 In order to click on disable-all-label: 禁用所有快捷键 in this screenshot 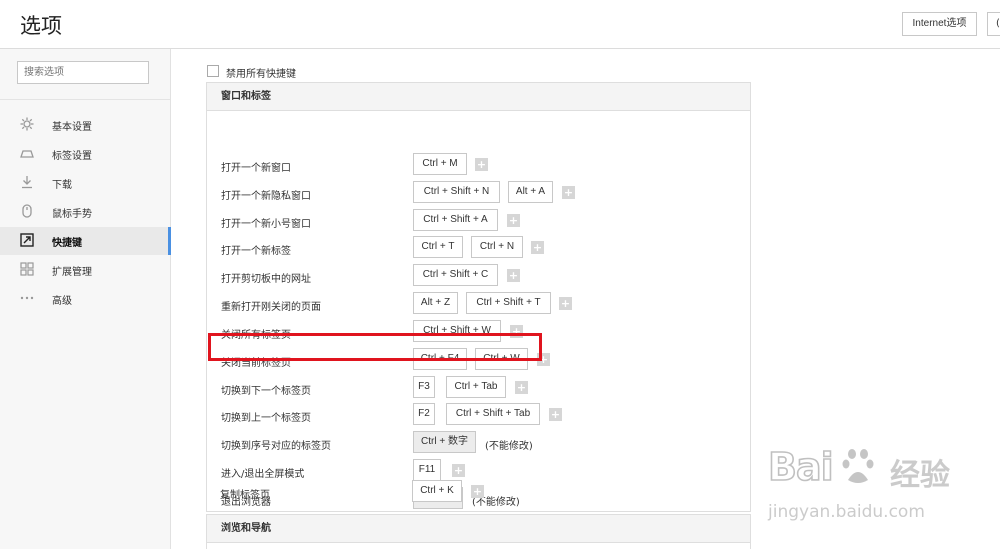, I will do `click(261, 74)`.